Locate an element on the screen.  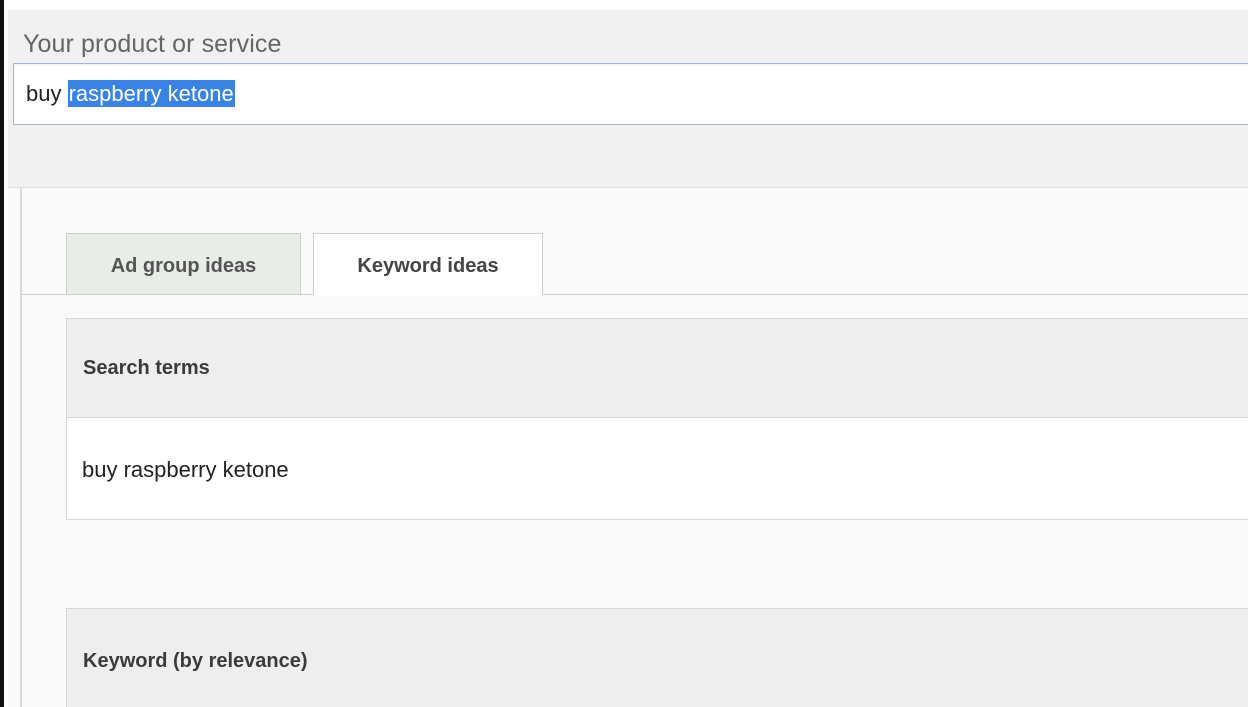
search-terms-header: Search terms is located at coordinates (657, 368).